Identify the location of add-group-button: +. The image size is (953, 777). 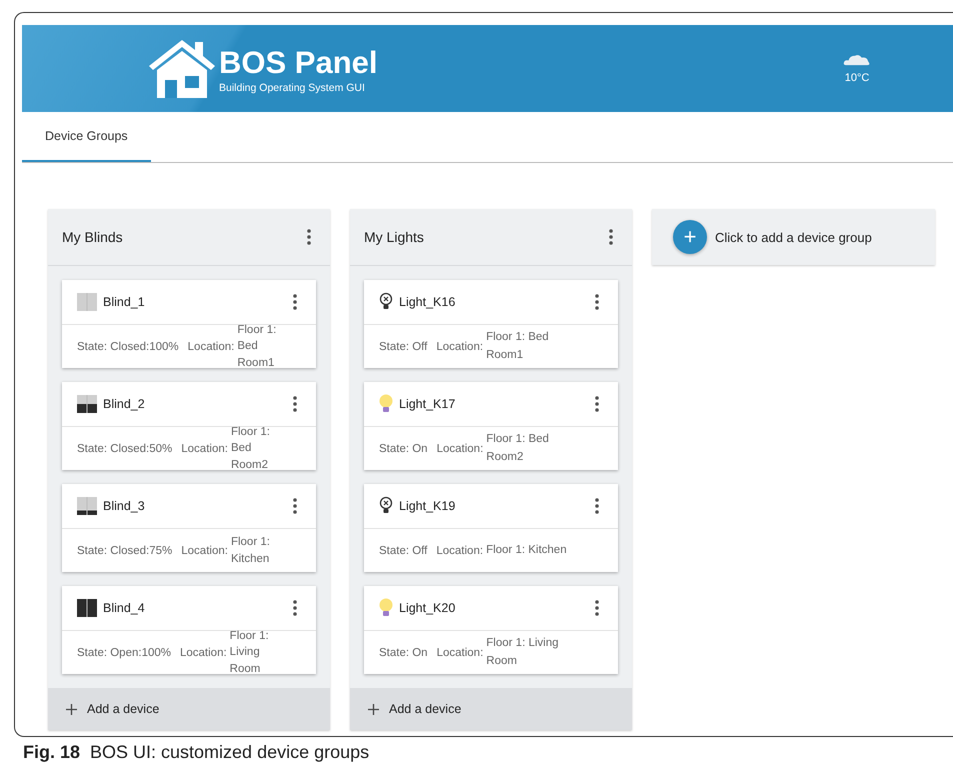
(690, 237).